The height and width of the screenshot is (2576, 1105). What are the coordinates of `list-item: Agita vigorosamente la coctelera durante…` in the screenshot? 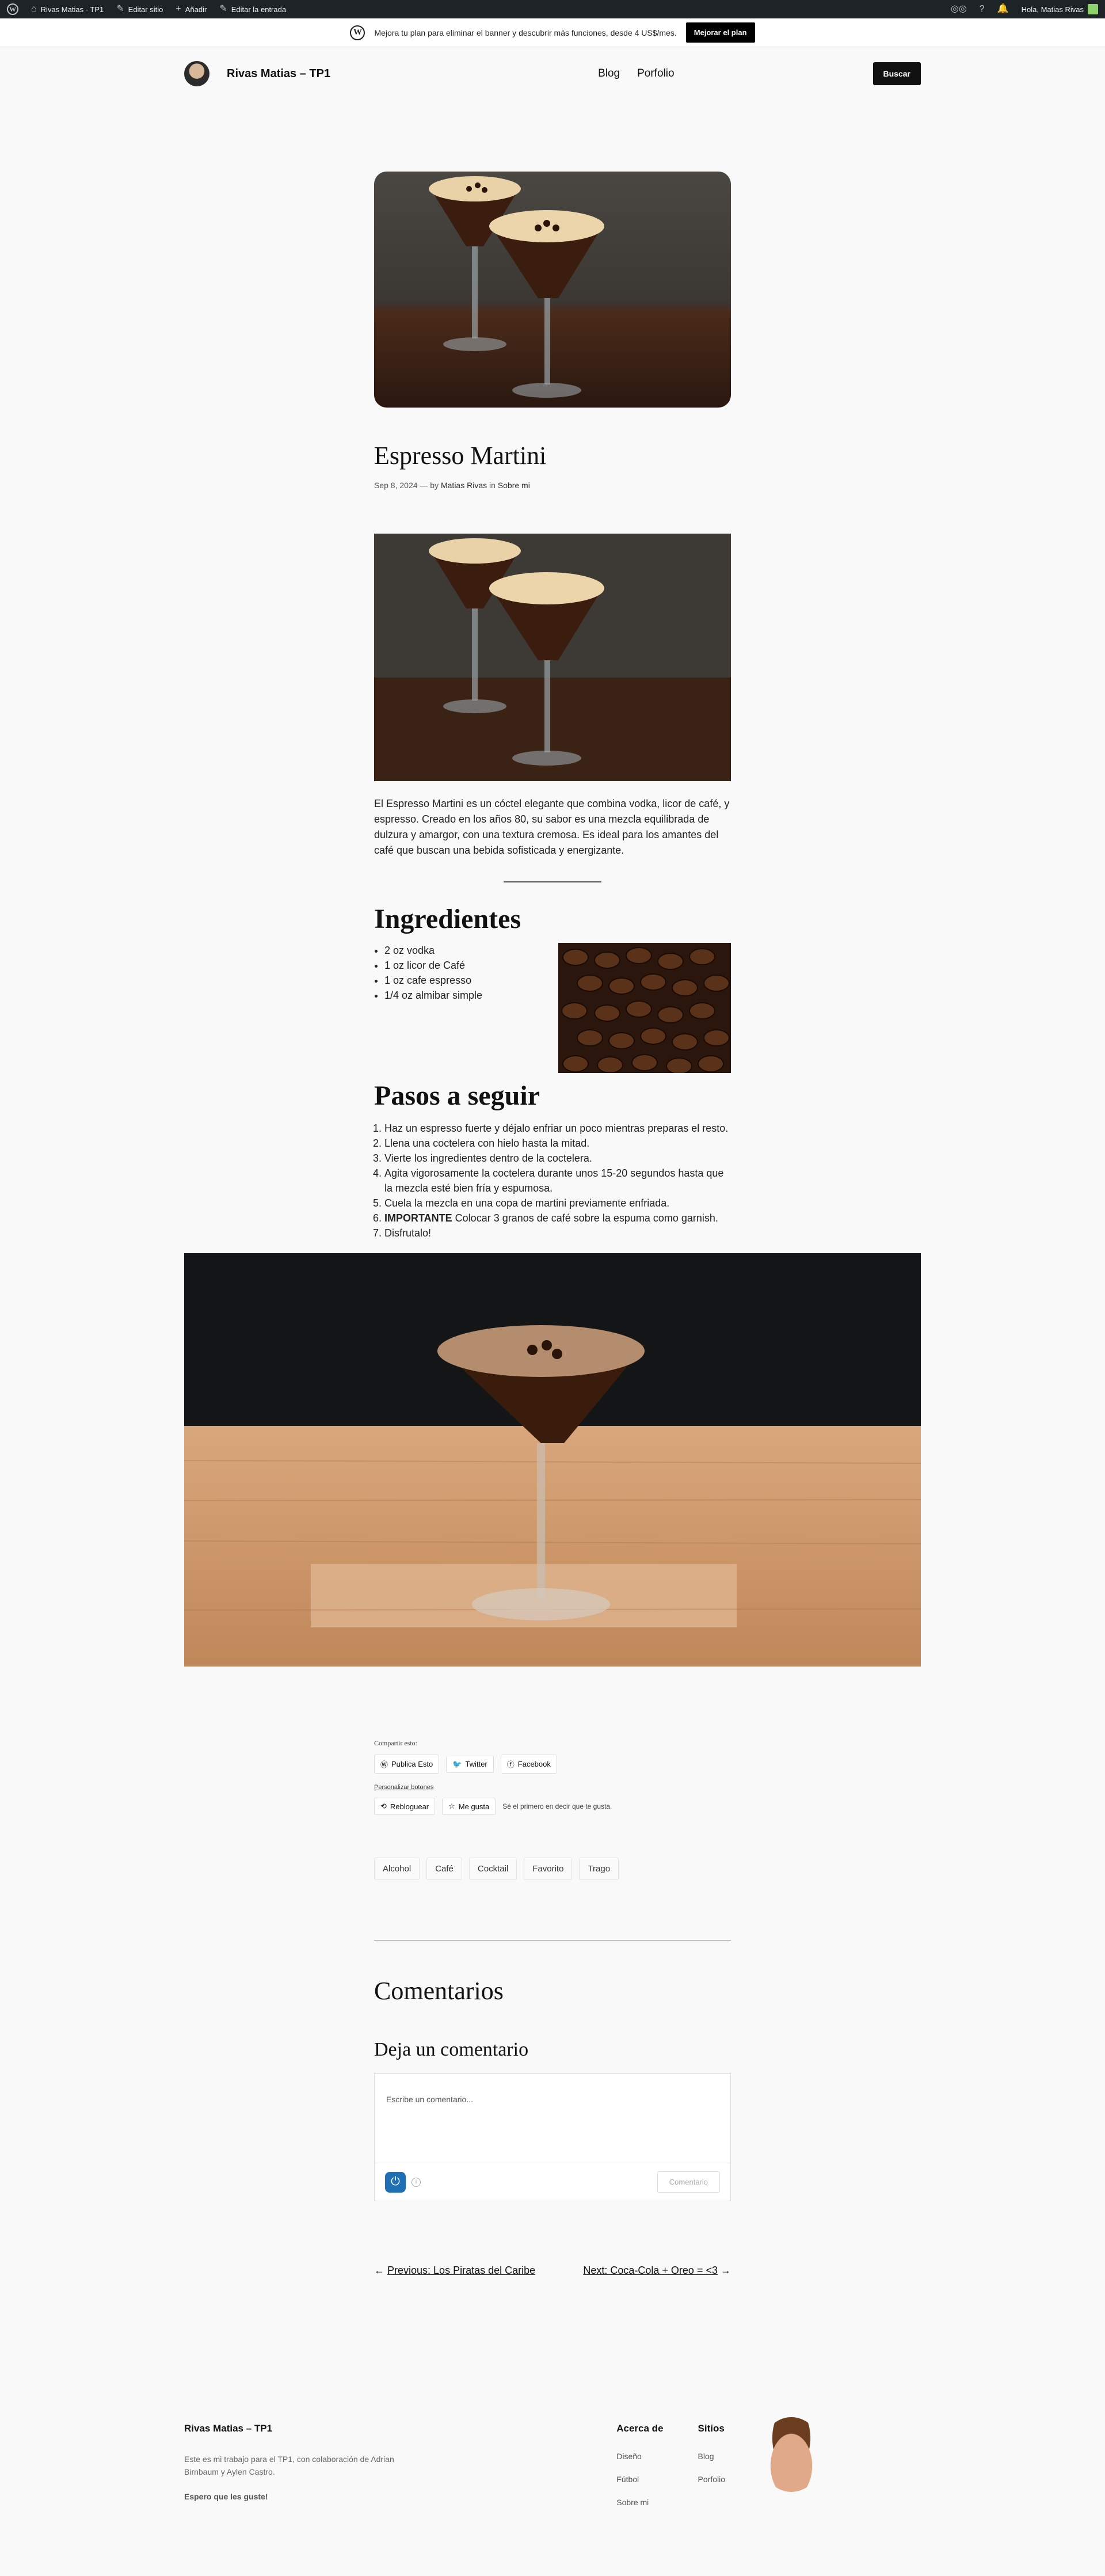 It's located at (557, 1181).